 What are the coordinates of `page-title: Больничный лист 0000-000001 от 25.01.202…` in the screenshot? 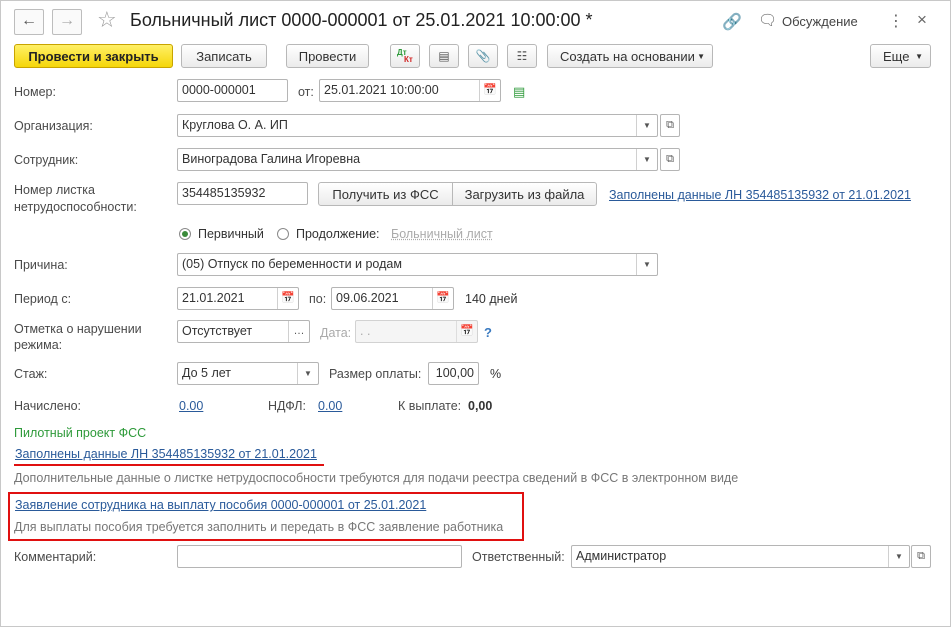 It's located at (361, 20).